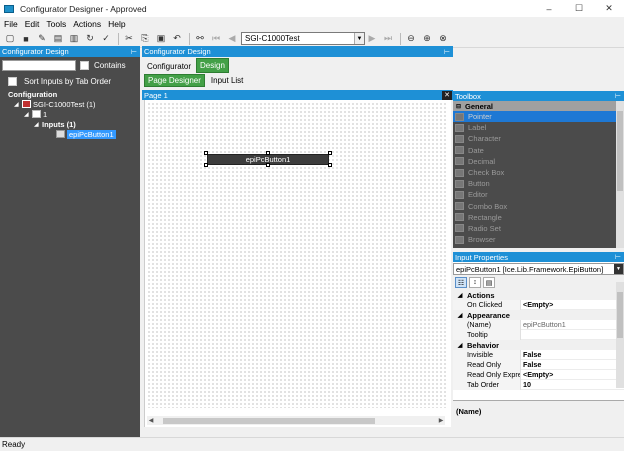 The image size is (624, 451). Describe the element at coordinates (538, 117) in the screenshot. I see `toolbox-item-pointer: Pointer` at that location.